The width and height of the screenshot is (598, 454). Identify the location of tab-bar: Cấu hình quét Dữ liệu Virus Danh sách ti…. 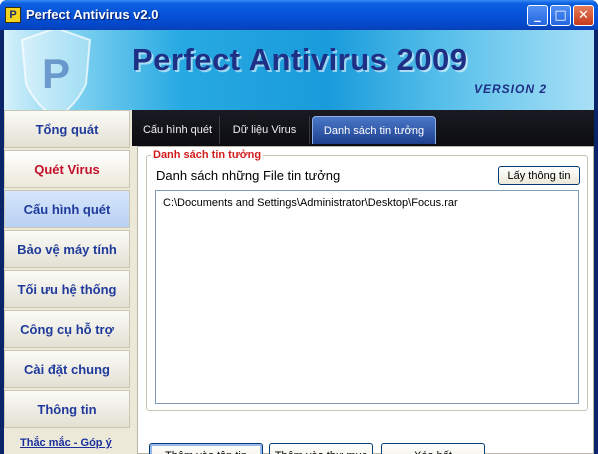
(363, 128).